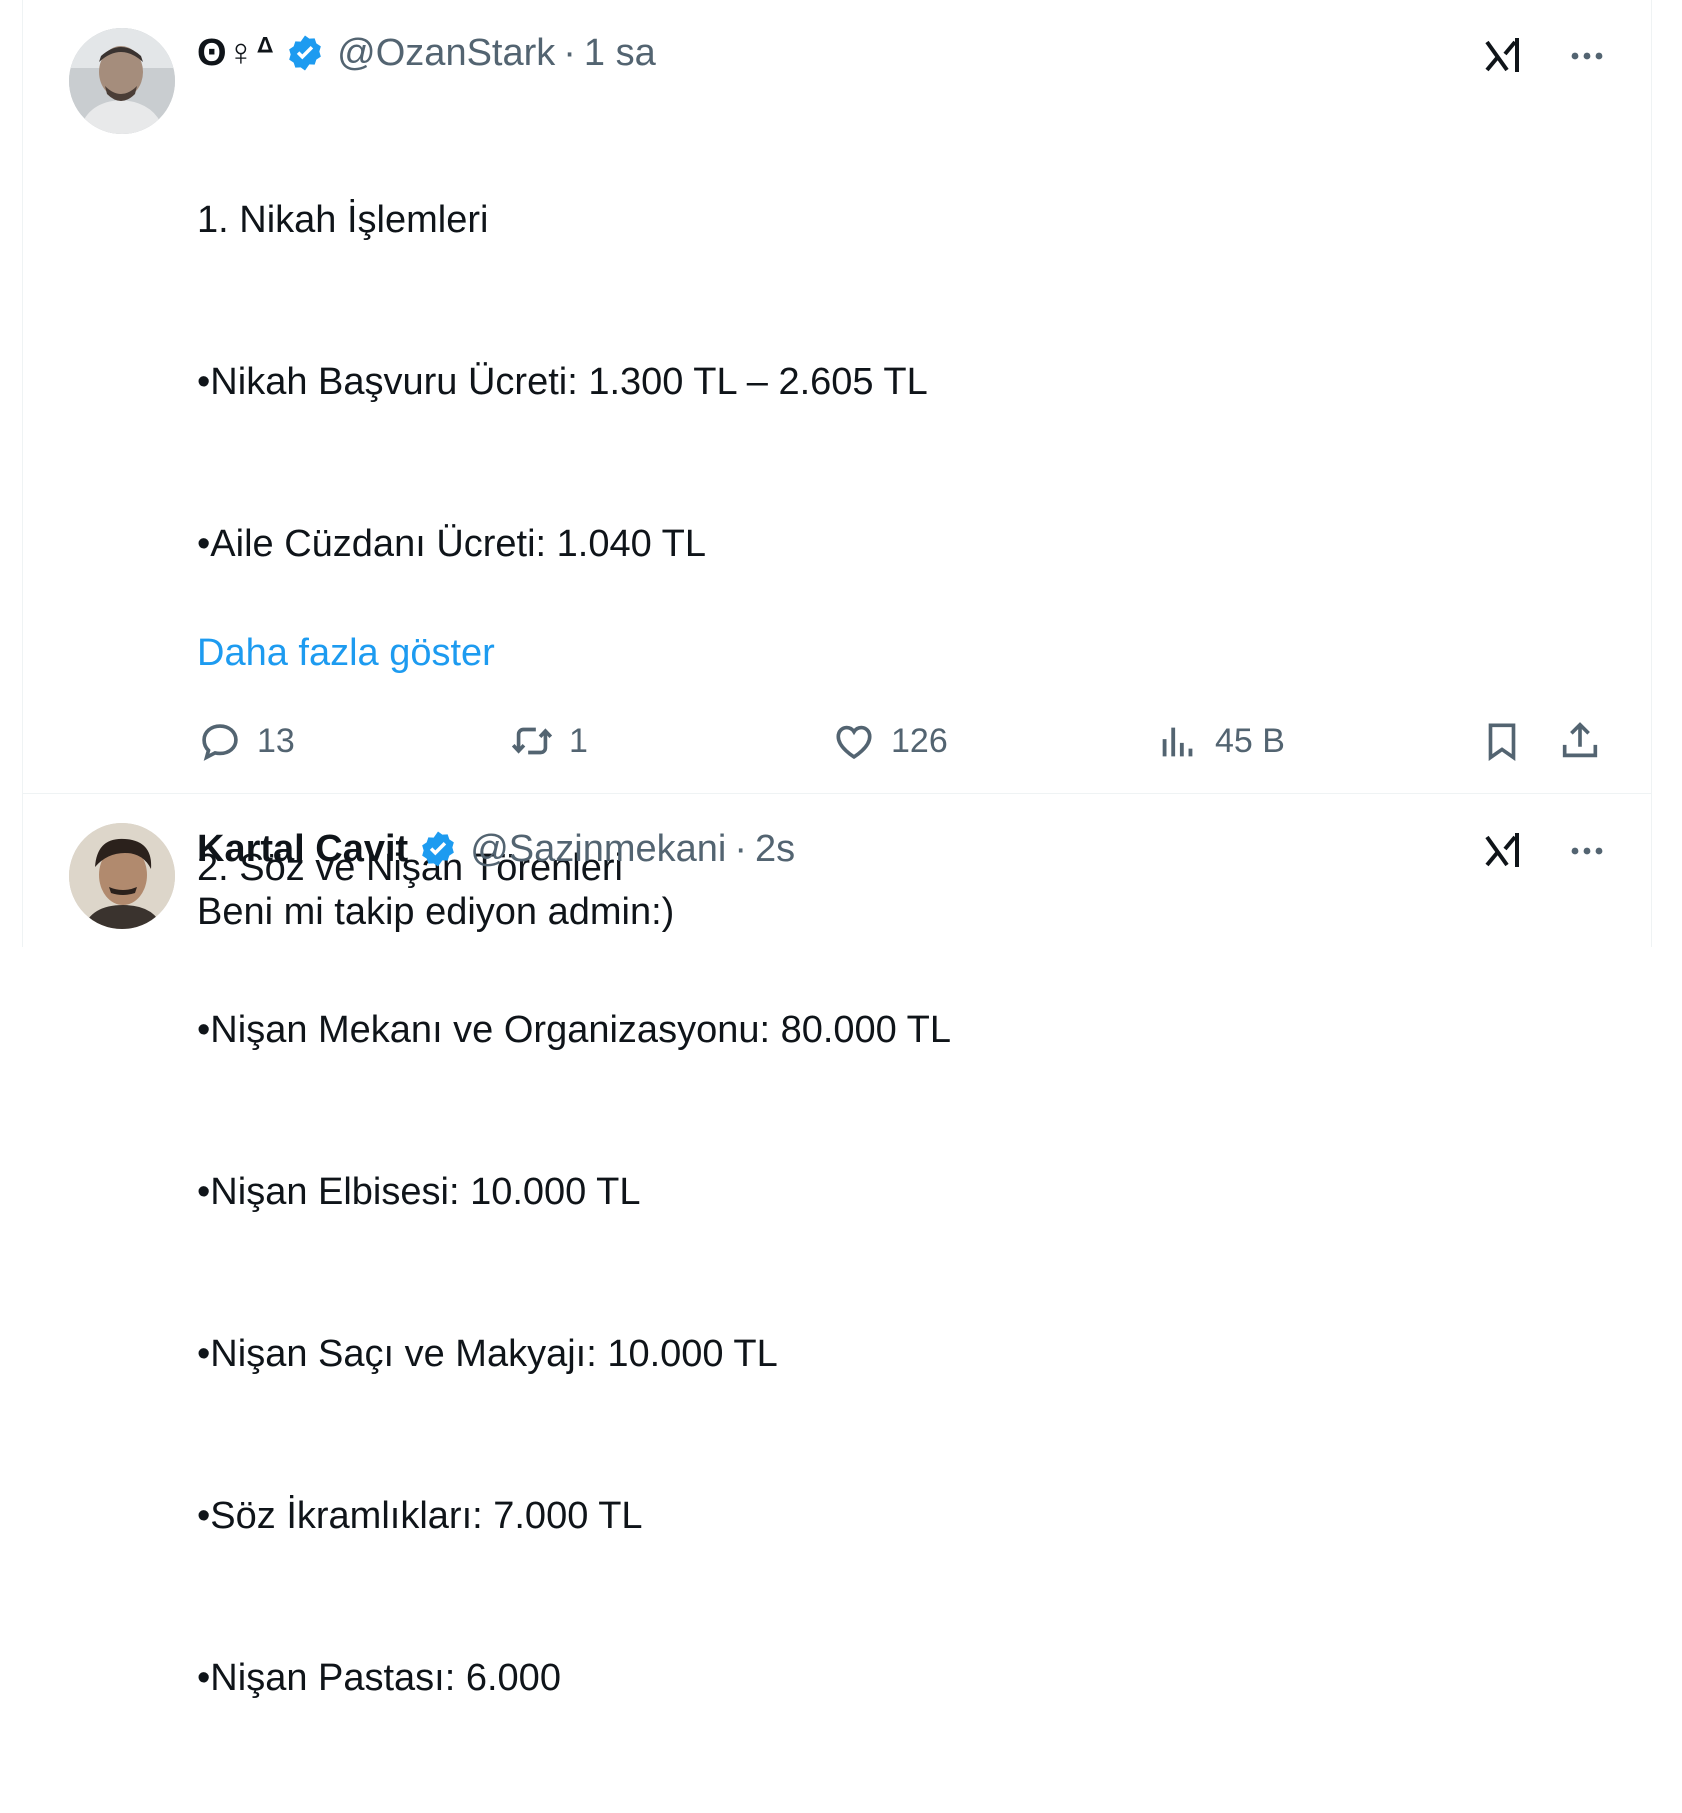 This screenshot has width=1682, height=1813. I want to click on tweet-header: Kartal Cavit @Sazinmekani · 2s, so click(496, 849).